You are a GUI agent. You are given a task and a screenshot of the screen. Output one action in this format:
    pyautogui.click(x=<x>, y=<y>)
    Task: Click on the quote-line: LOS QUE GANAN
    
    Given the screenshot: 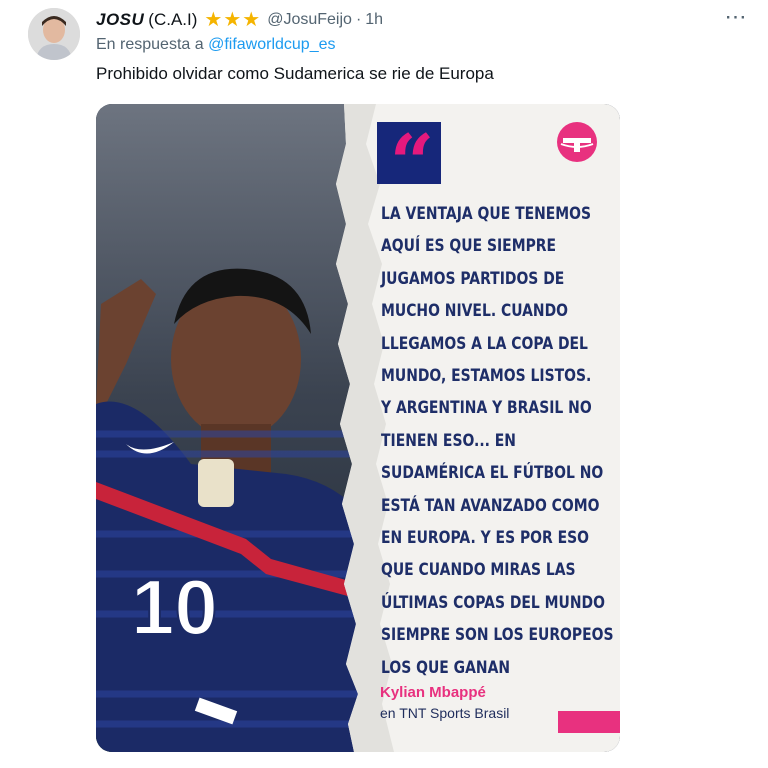 What is the action you would take?
    pyautogui.click(x=446, y=667)
    